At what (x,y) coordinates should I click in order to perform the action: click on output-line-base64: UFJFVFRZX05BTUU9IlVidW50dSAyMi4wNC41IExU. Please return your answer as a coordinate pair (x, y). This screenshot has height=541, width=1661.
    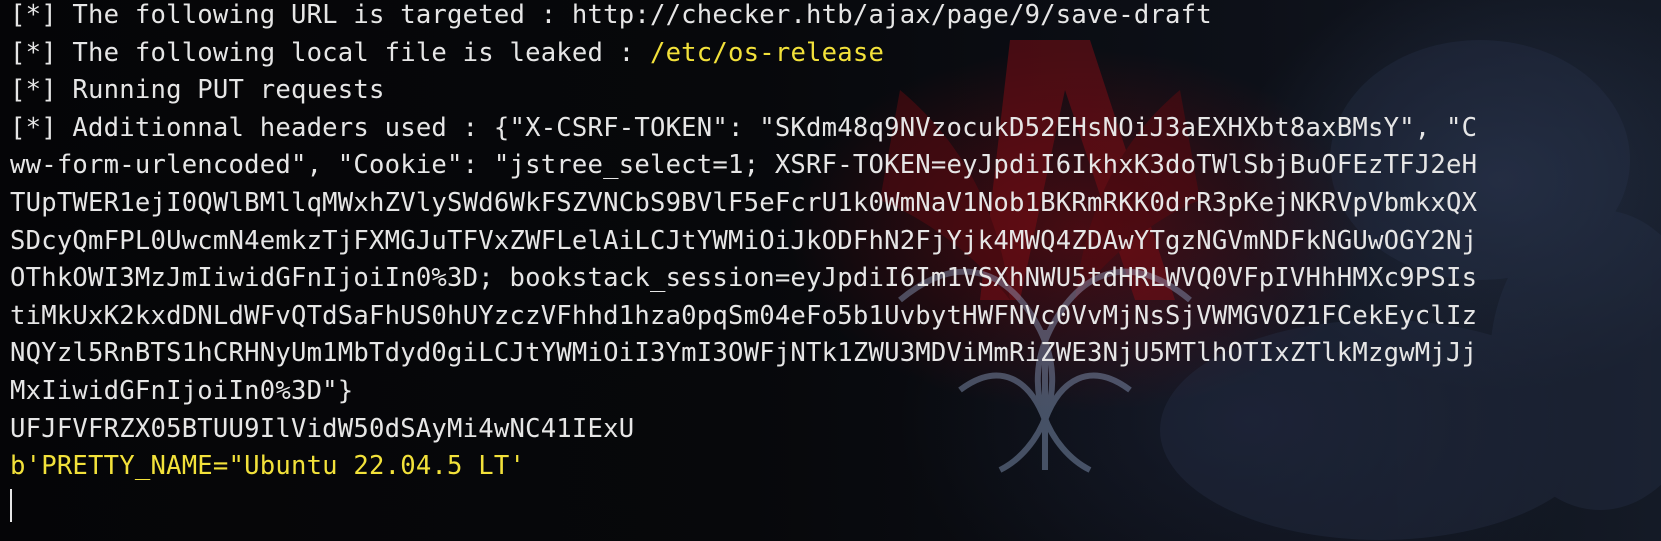
    Looking at the image, I should click on (322, 428).